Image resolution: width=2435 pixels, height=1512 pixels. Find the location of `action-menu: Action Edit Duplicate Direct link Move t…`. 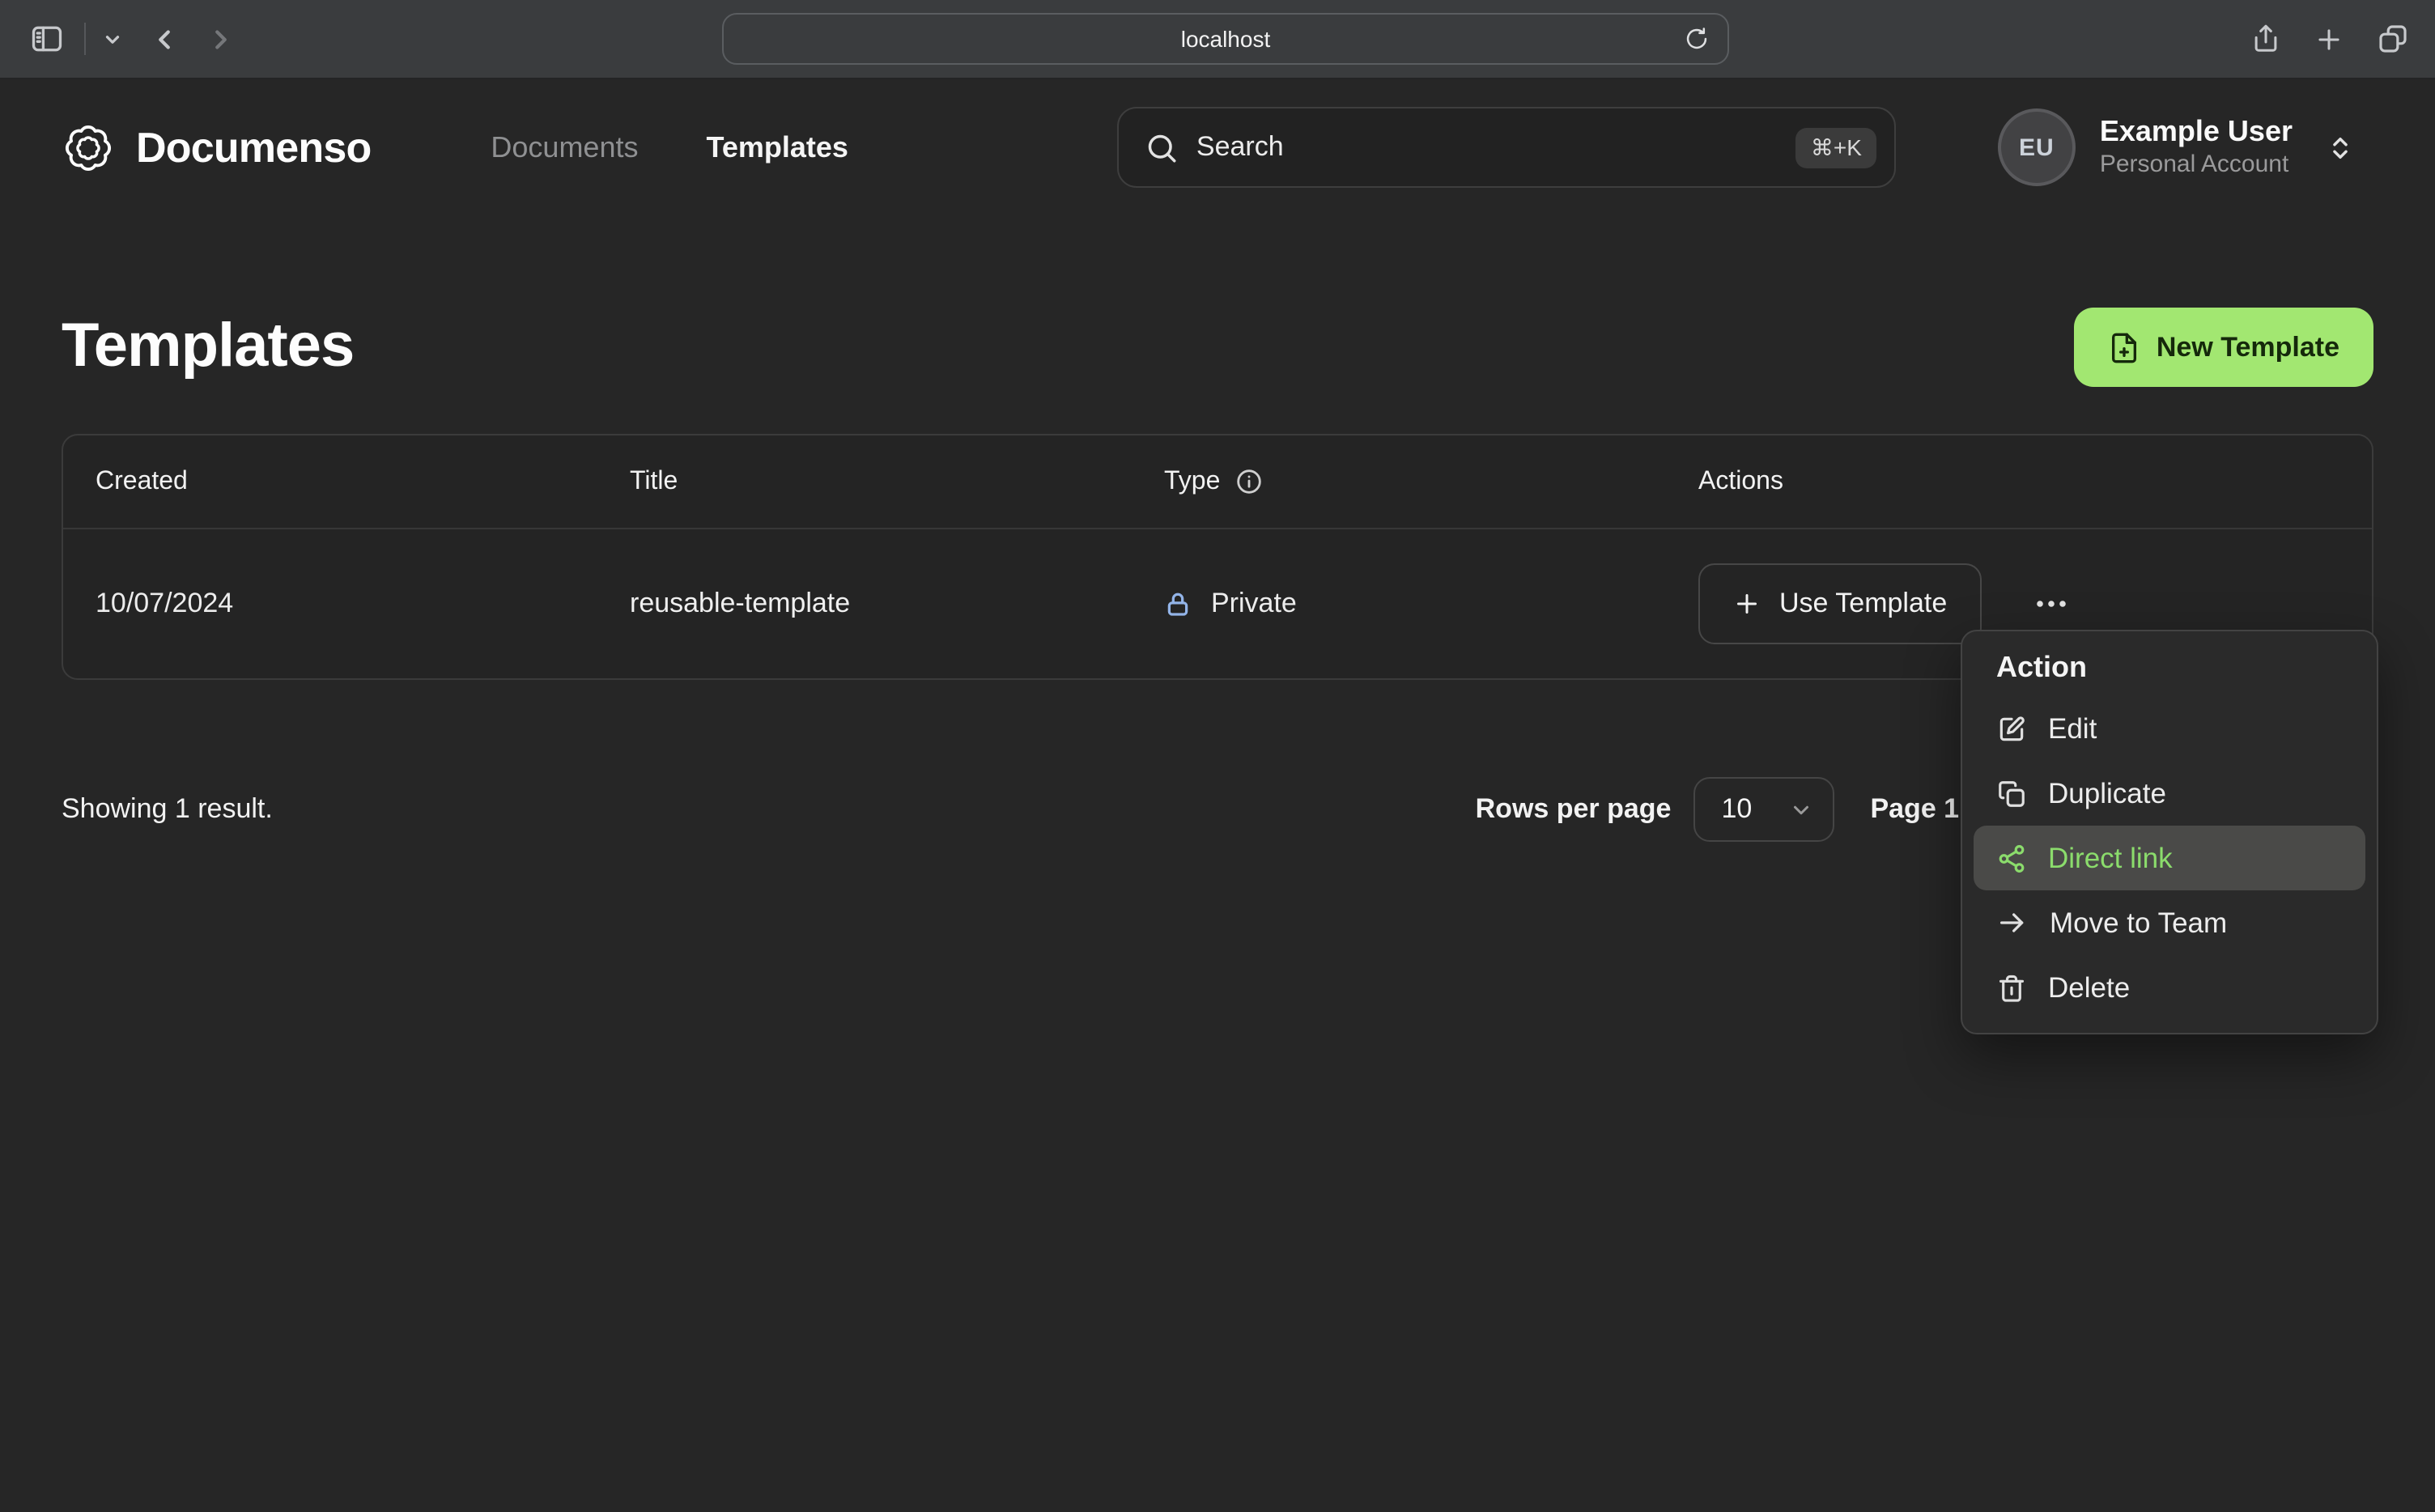

action-menu: Action Edit Duplicate Direct link Move t… is located at coordinates (2170, 832).